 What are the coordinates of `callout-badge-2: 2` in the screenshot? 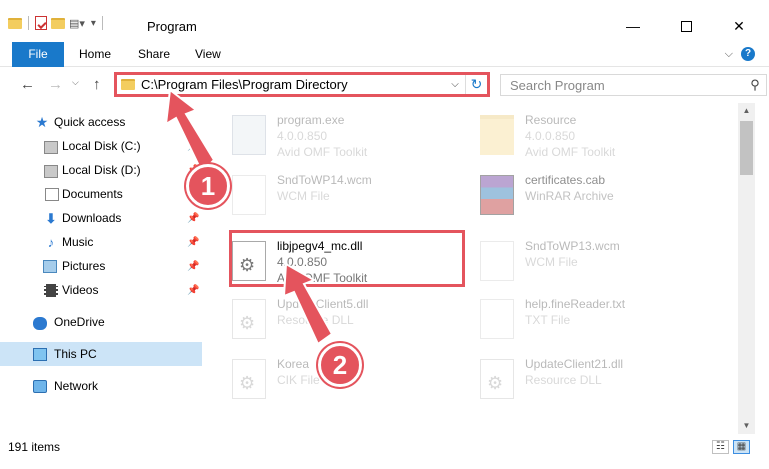 It's located at (340, 365).